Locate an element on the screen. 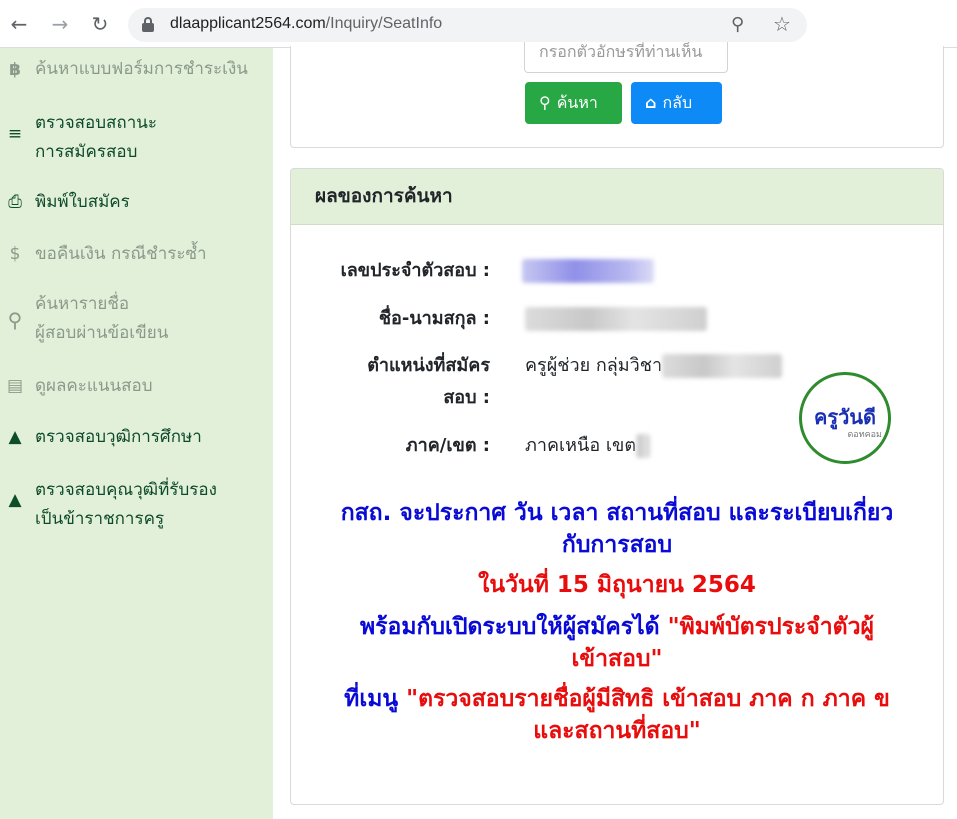 The height and width of the screenshot is (819, 957). sidebar-item-label: ผู้สอบผ่านข้อเขียน is located at coordinates (102, 333).